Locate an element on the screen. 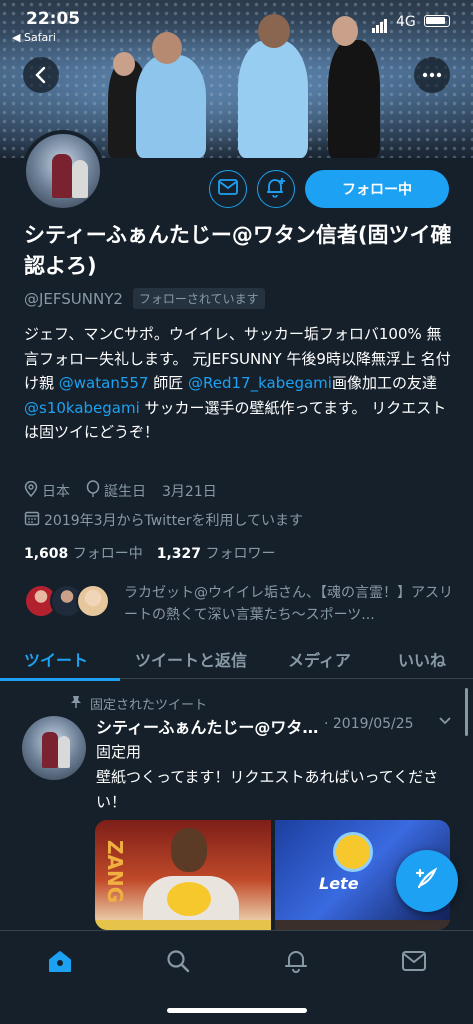  compose-icon is located at coordinates (427, 881).